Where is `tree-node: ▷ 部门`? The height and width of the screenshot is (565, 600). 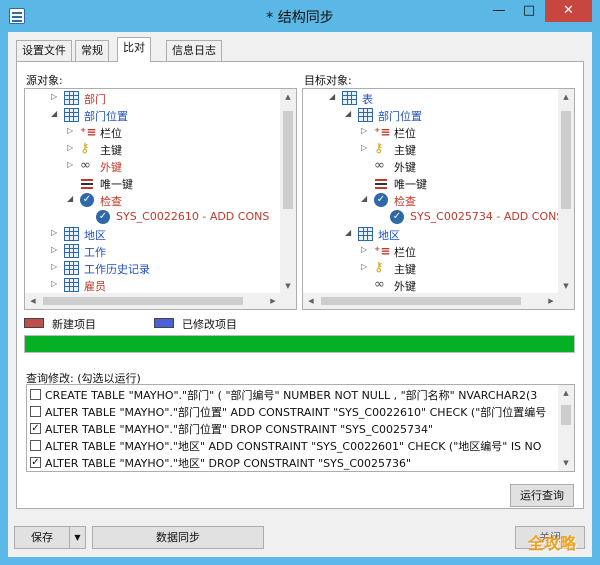
tree-node: ▷ 部门 is located at coordinates (153, 98).